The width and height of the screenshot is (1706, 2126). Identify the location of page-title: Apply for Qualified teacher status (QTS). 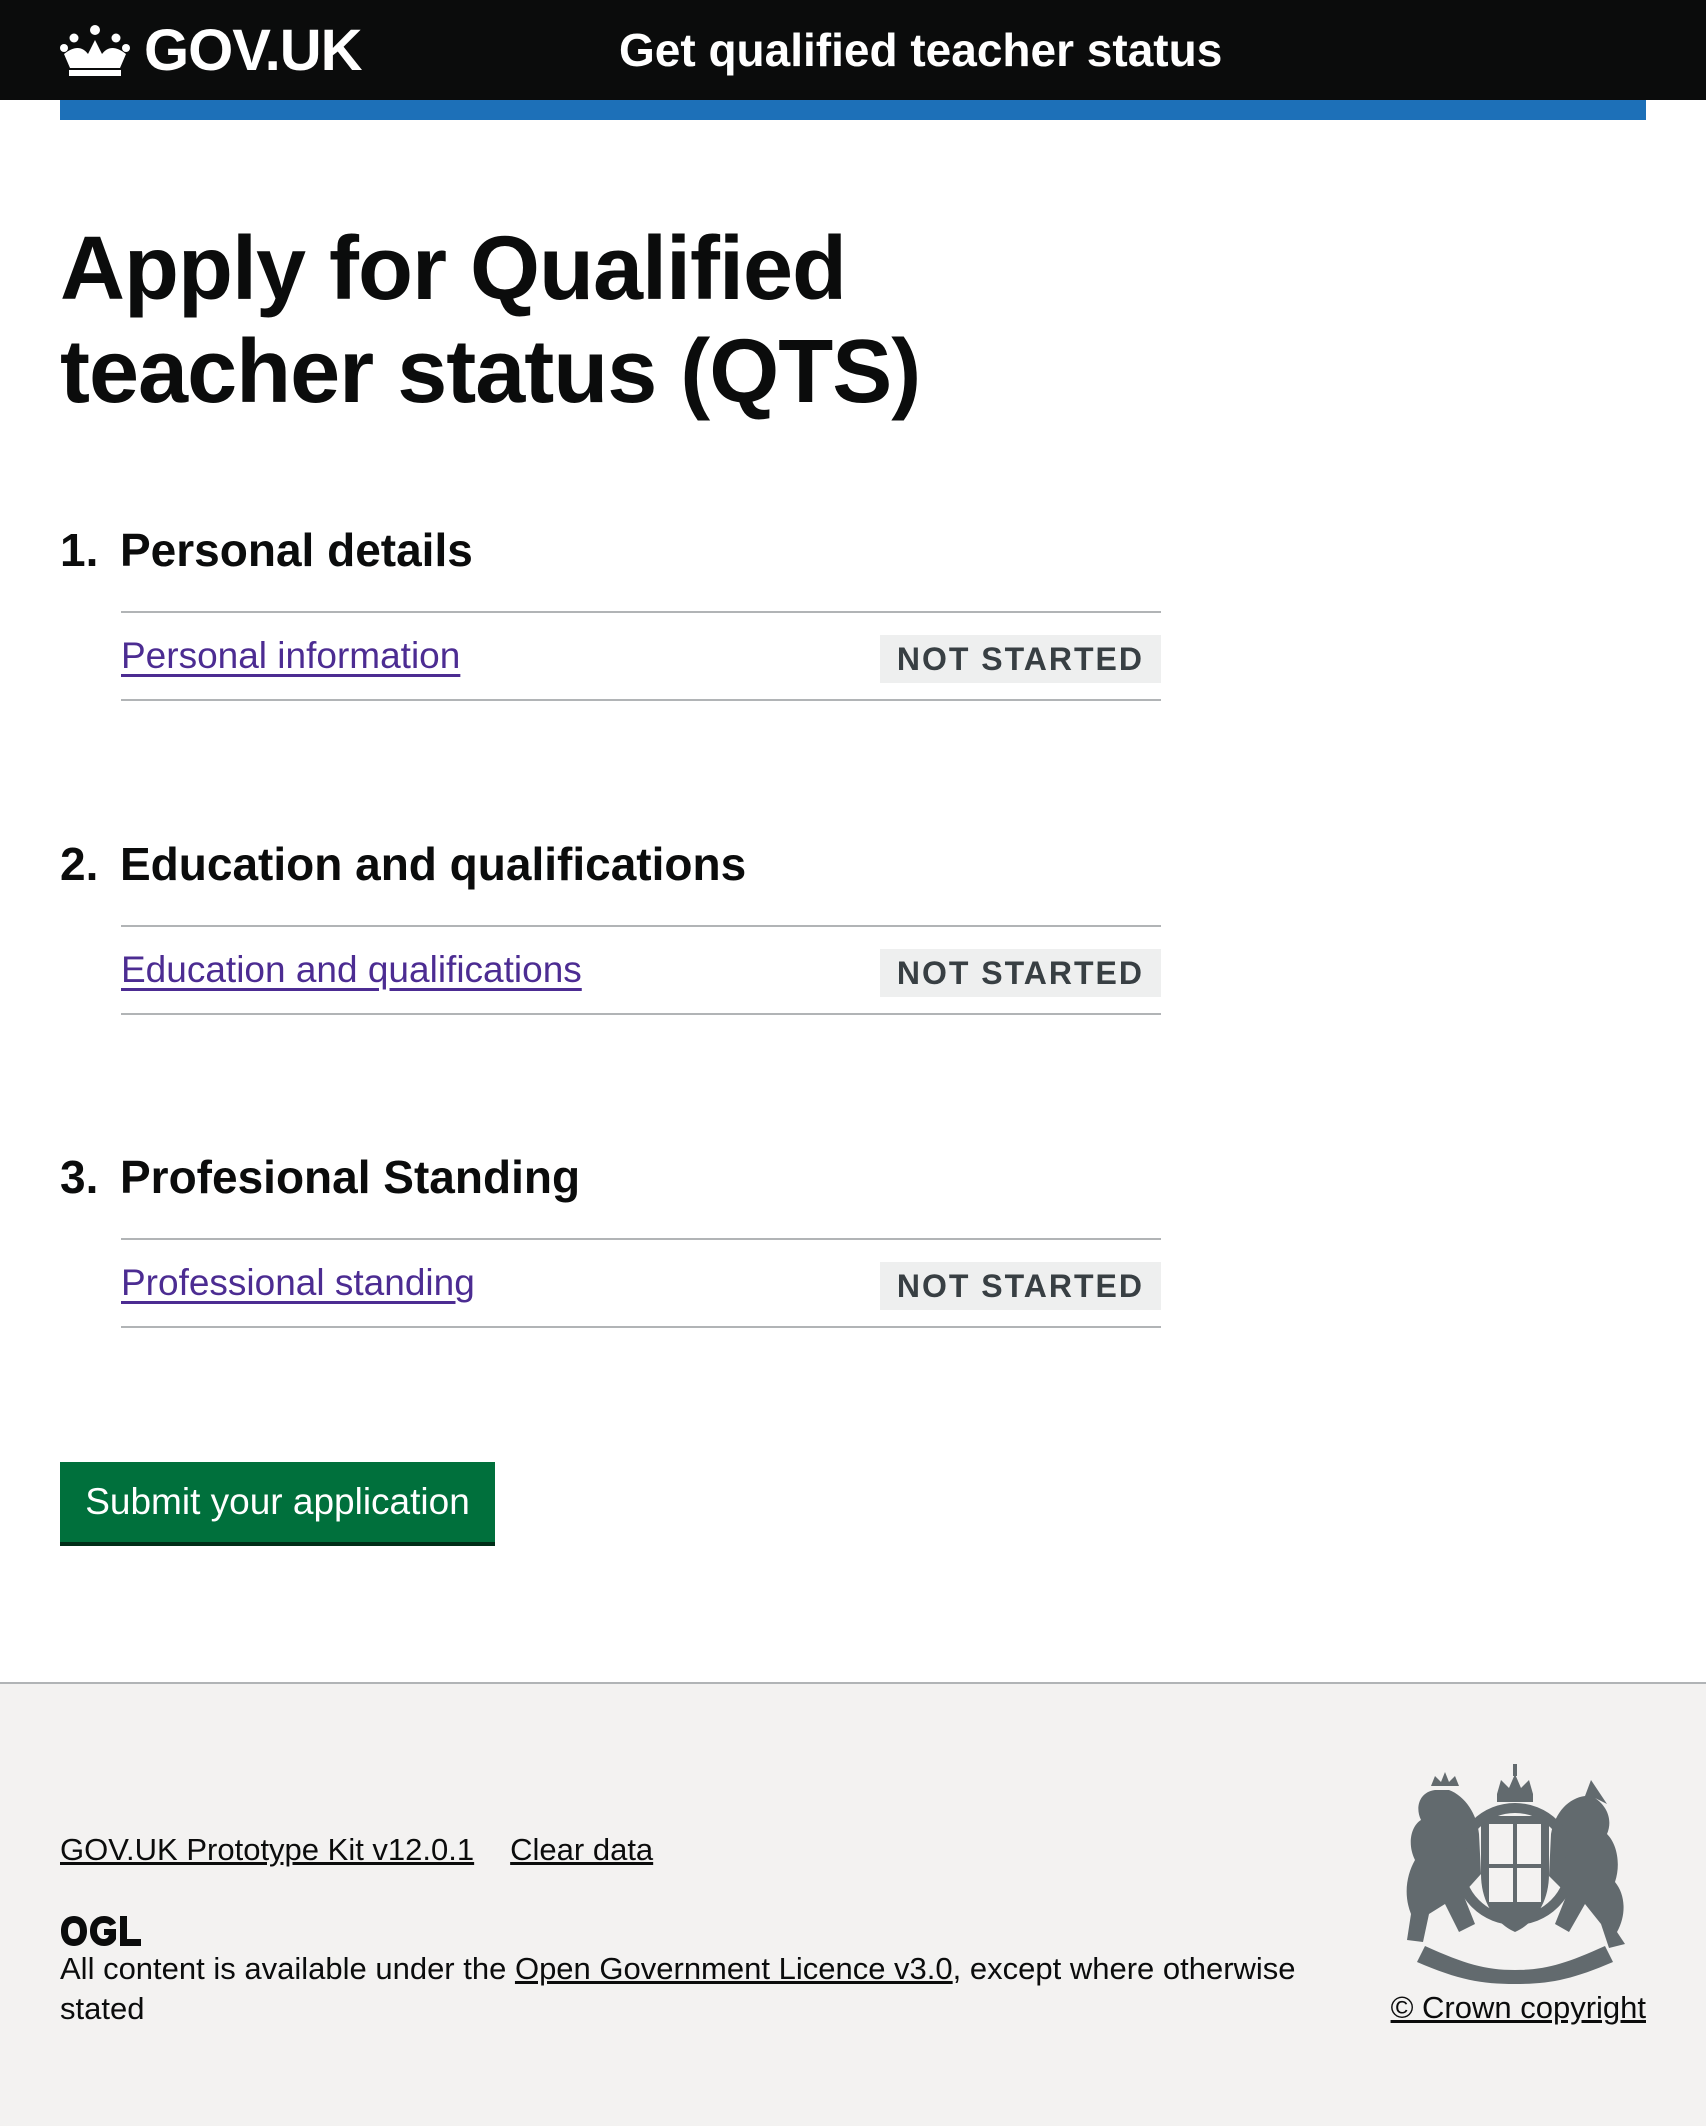
(490, 320).